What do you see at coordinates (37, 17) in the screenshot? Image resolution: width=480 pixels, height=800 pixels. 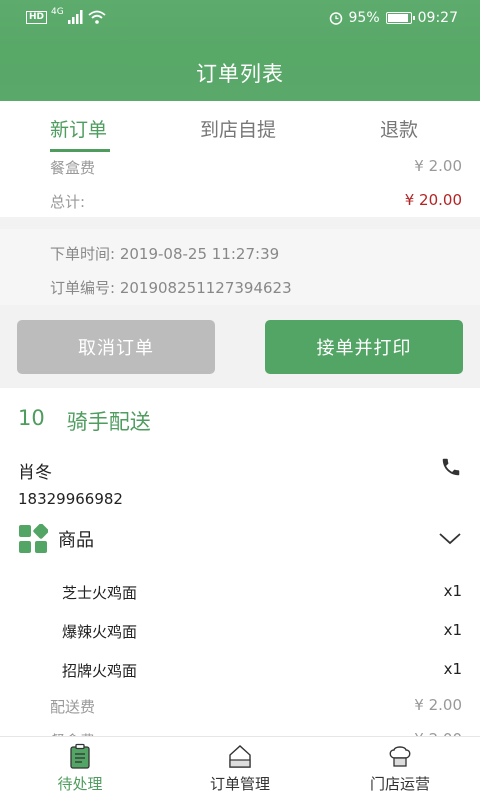 I see `hd-icon: HD` at bounding box center [37, 17].